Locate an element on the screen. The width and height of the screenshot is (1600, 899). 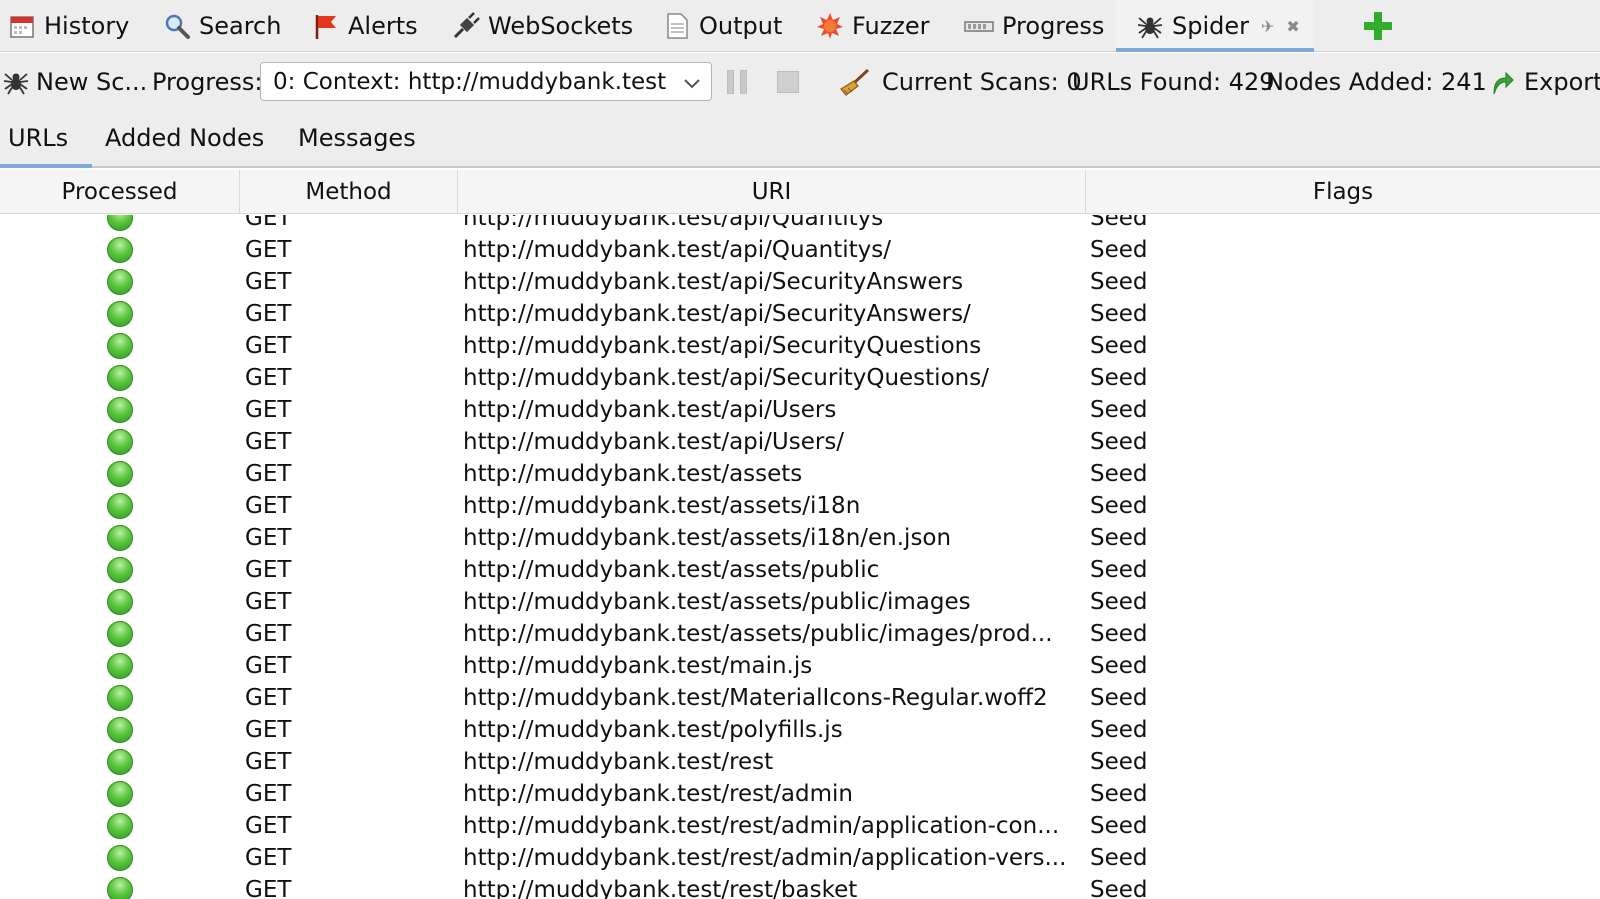
column-header-uri: URI is located at coordinates (772, 192).